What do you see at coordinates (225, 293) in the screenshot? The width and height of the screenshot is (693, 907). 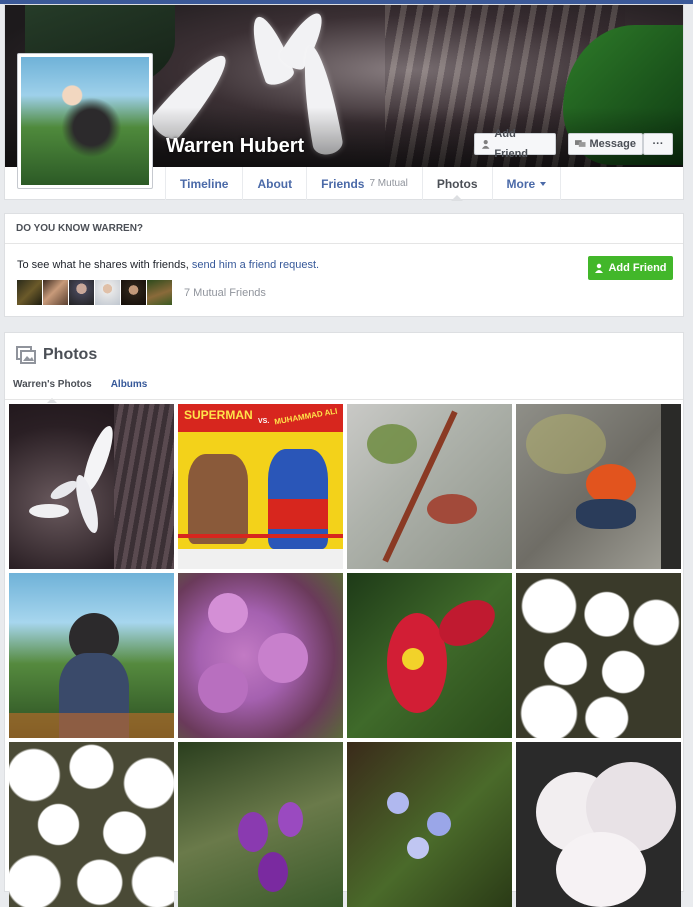 I see `mutual-friends-count: 7 Mutual Friends` at bounding box center [225, 293].